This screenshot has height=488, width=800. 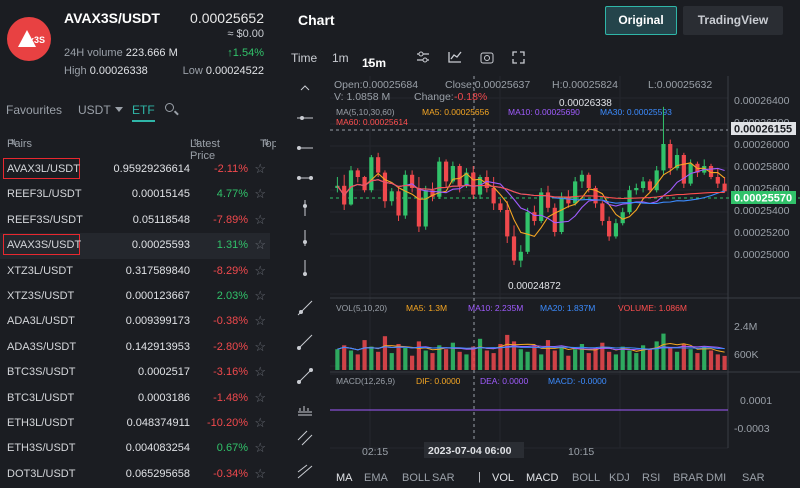 I want to click on pair-price: 0.000123667, so click(x=157, y=295).